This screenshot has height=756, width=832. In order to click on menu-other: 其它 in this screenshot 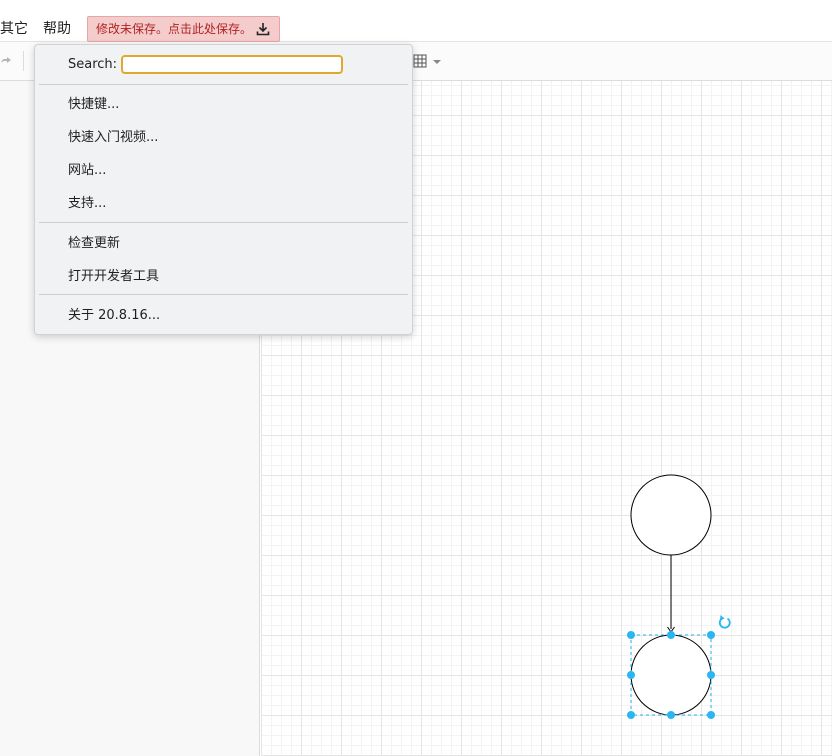, I will do `click(14, 29)`.